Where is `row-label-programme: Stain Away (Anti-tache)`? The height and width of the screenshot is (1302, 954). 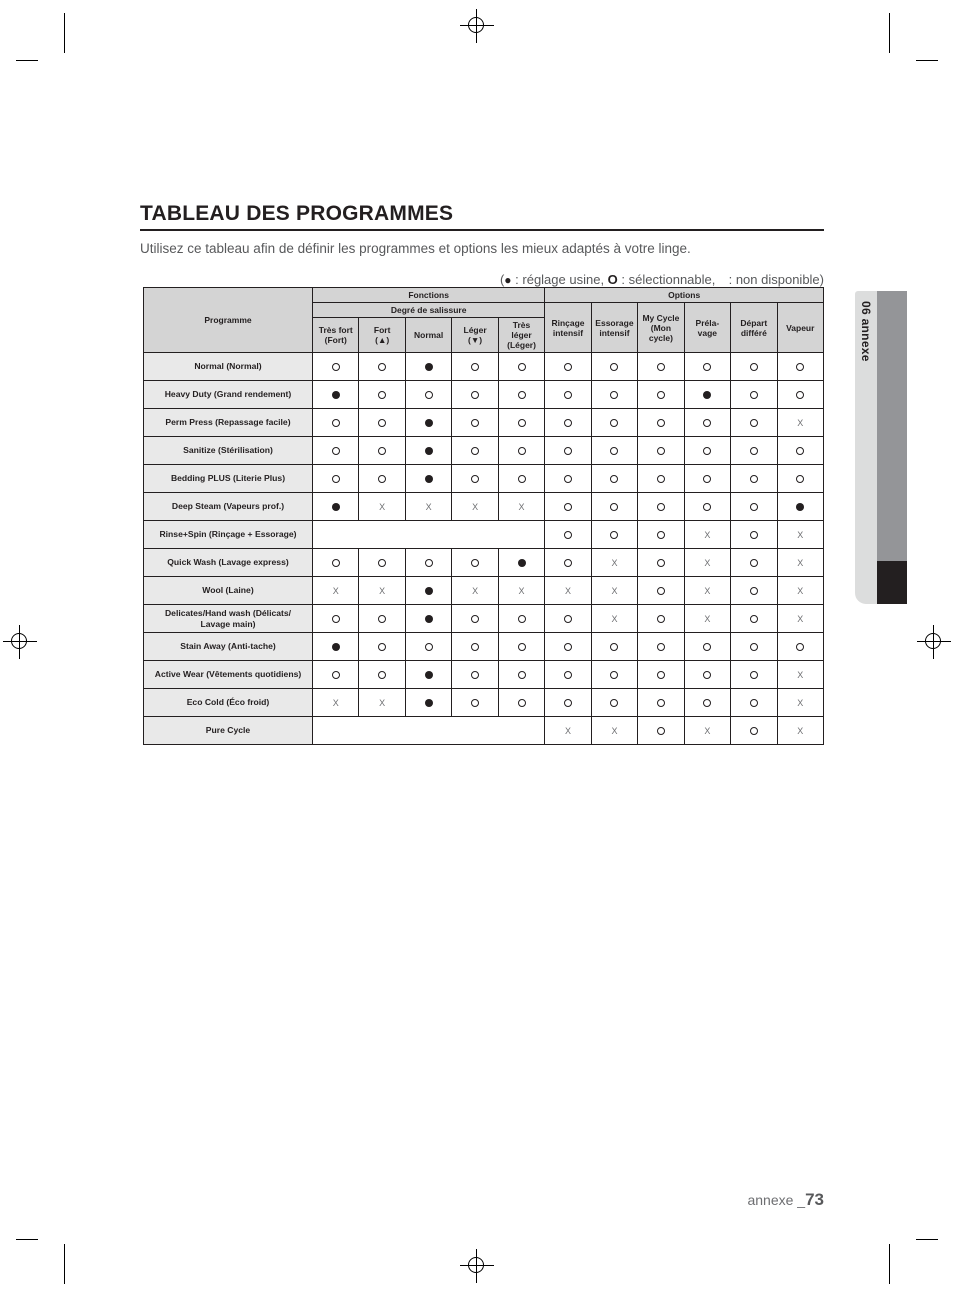
row-label-programme: Stain Away (Anti-tache) is located at coordinates (228, 647).